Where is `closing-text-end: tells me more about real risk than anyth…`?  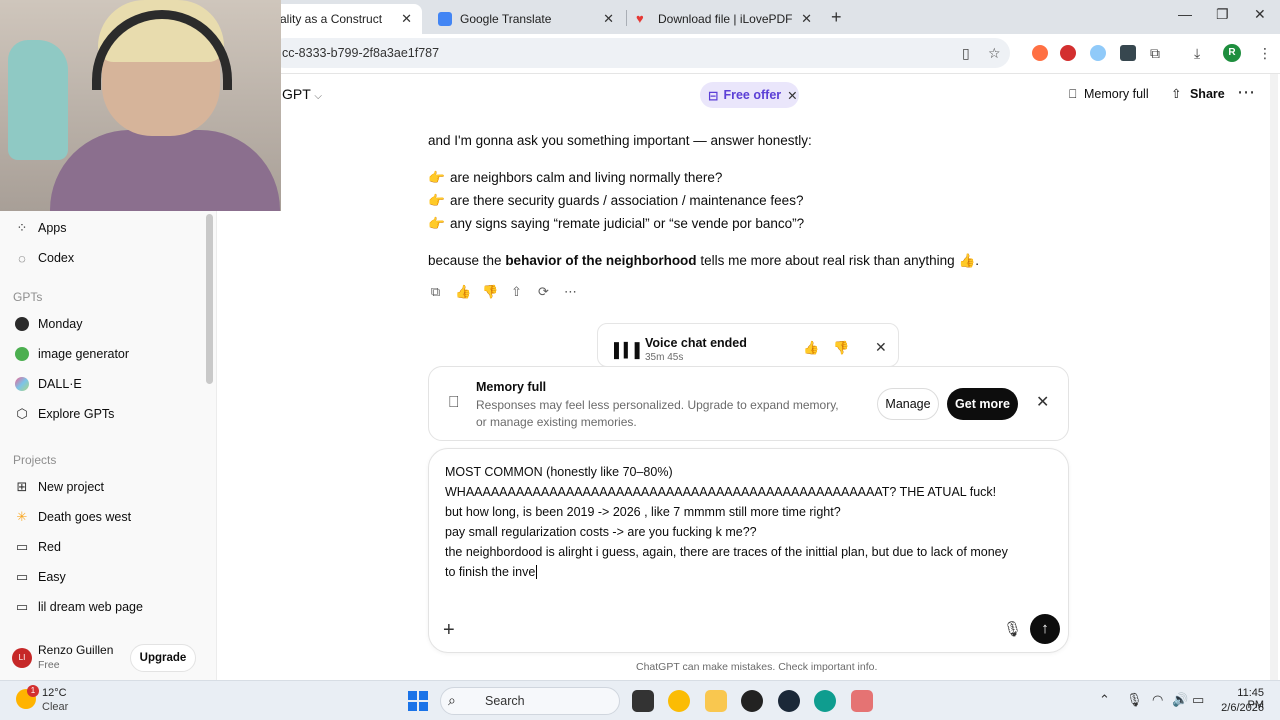
closing-text-end: tells me more about real risk than anyth… is located at coordinates (838, 260).